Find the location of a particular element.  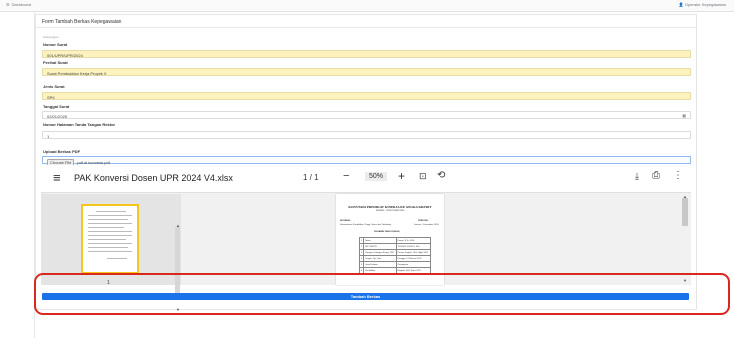

upload-filename: pdf di konversi.pdf is located at coordinates (93, 162).